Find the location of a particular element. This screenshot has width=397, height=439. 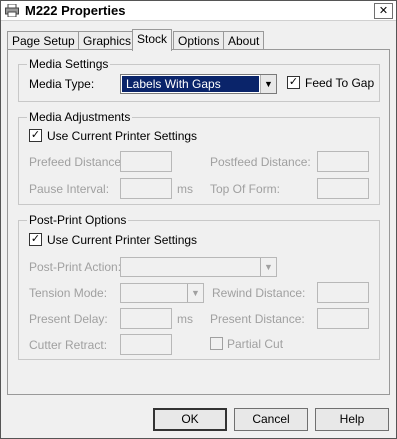

ok-button: OK is located at coordinates (190, 419).